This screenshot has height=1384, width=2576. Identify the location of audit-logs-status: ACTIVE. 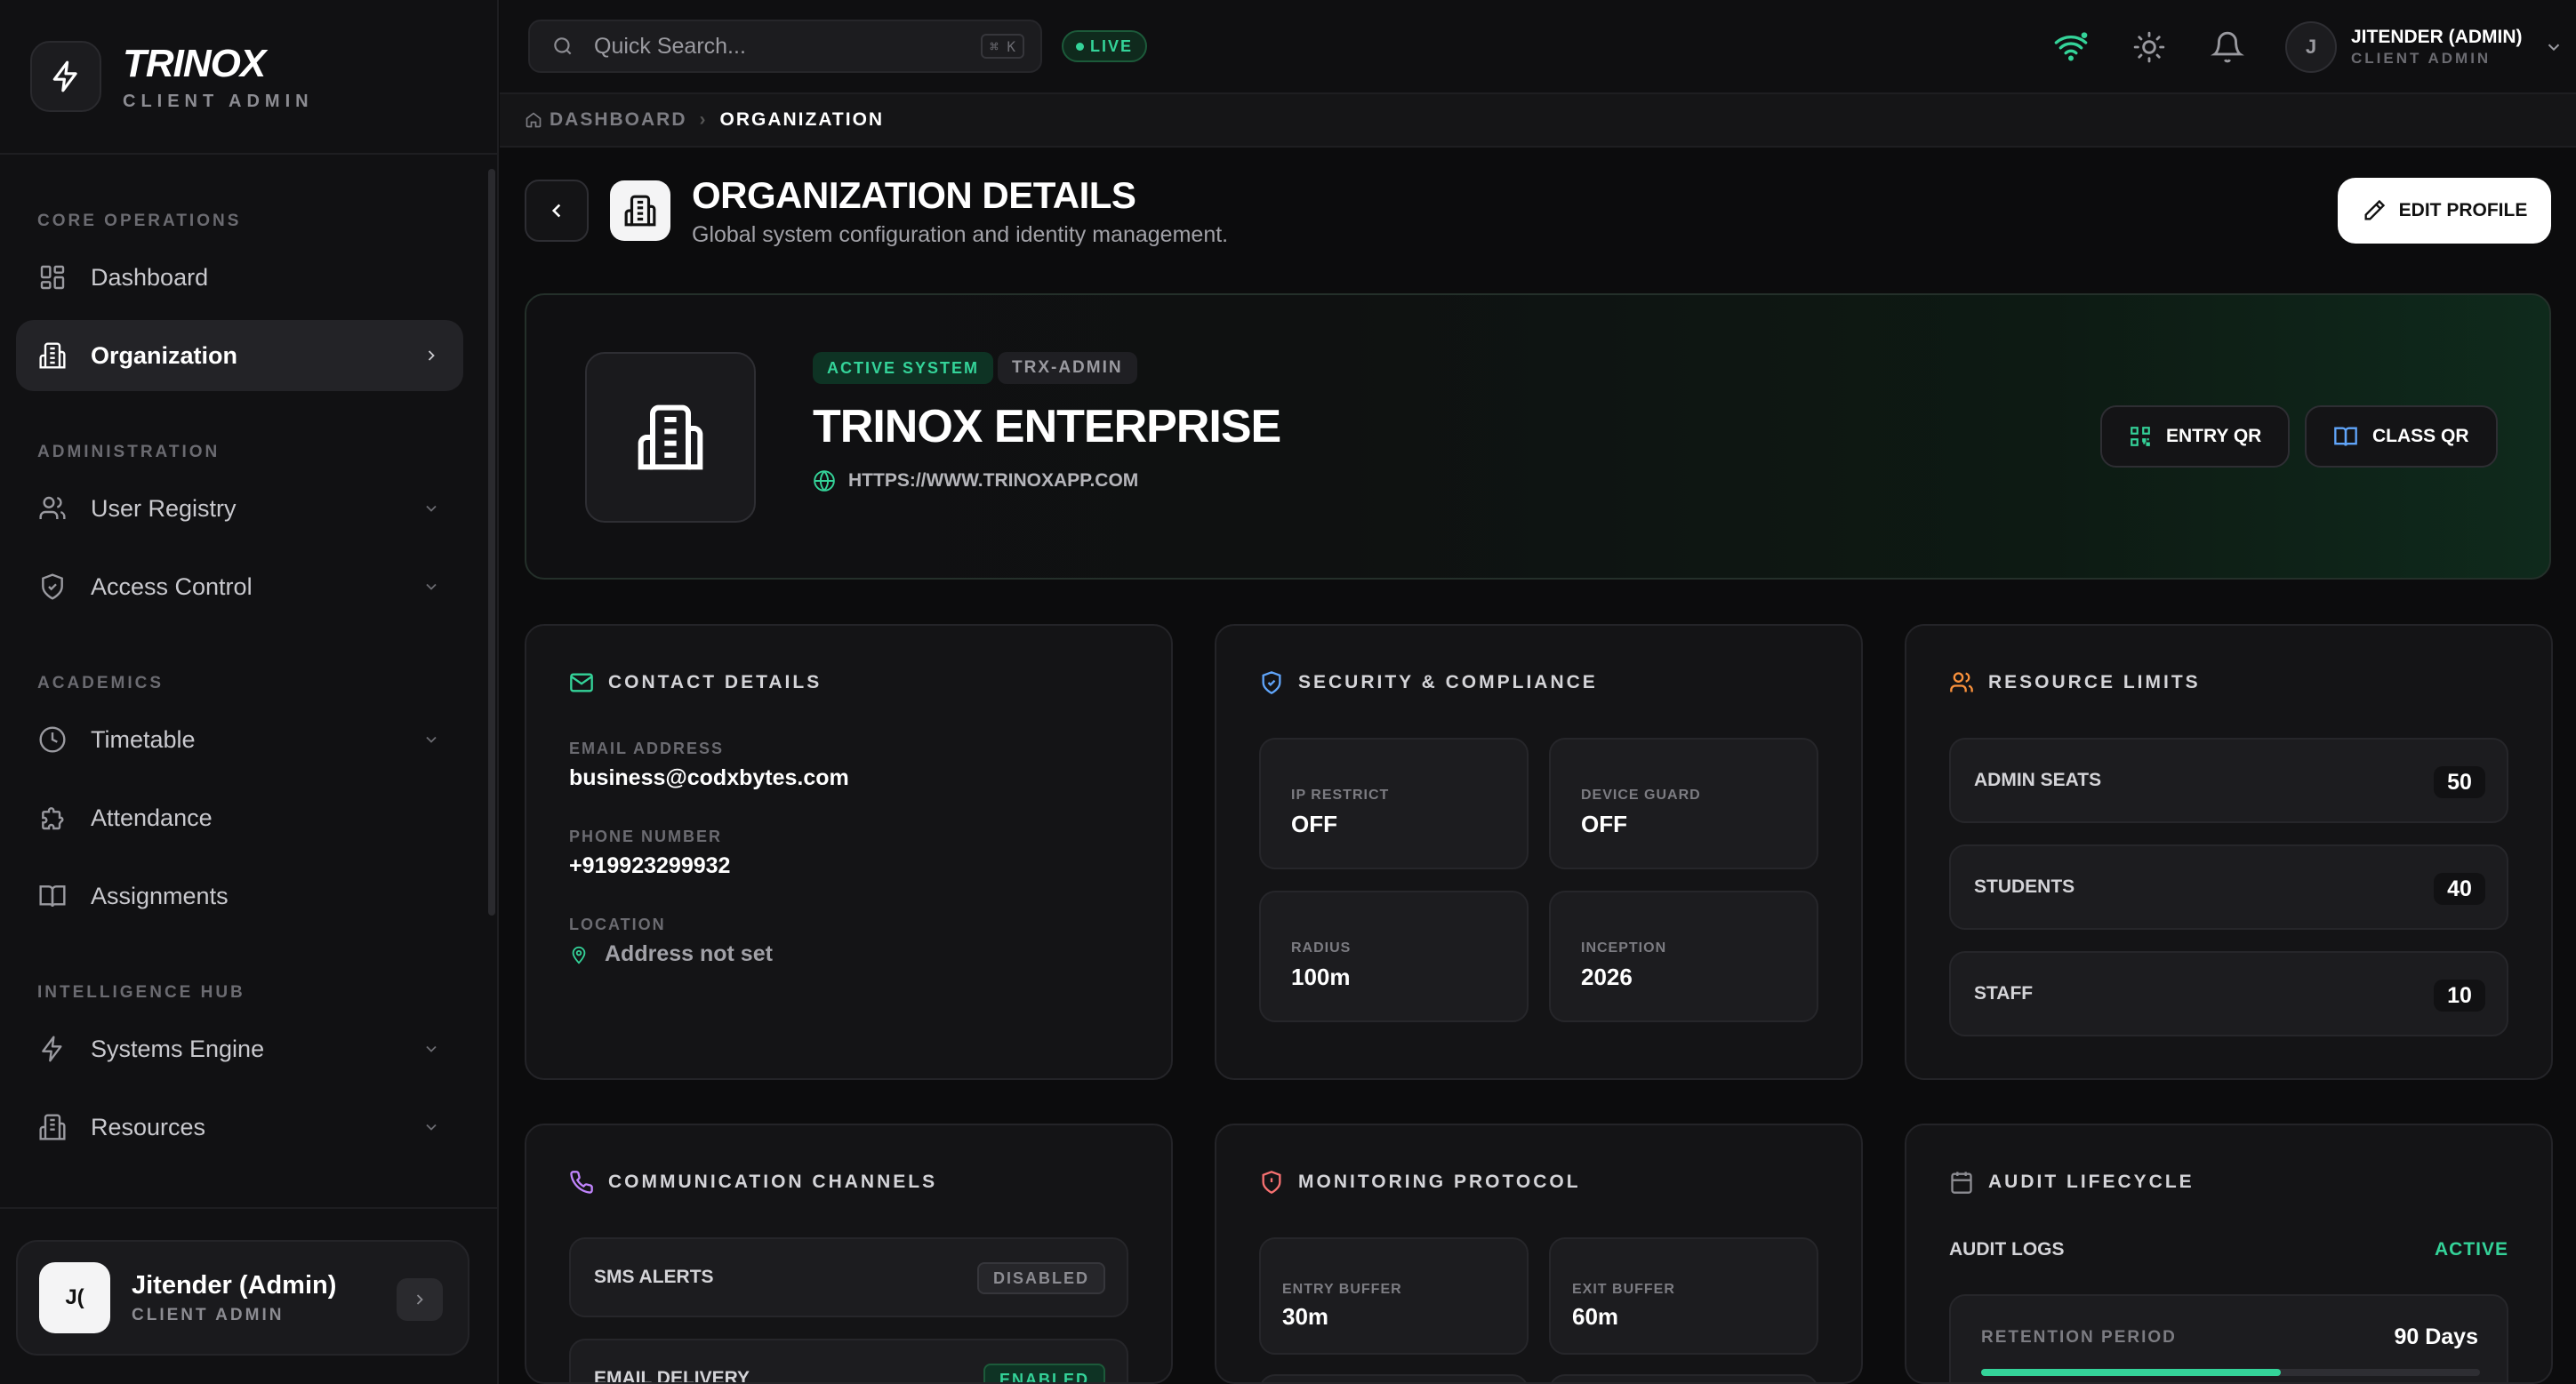
(2471, 1249).